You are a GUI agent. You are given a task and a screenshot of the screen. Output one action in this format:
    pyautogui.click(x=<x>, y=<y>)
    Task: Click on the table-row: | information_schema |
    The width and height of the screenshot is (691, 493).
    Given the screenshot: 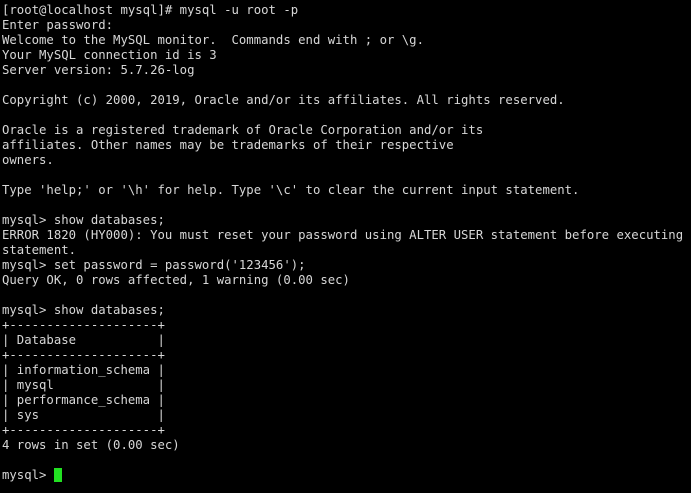 What is the action you would take?
    pyautogui.click(x=83, y=370)
    